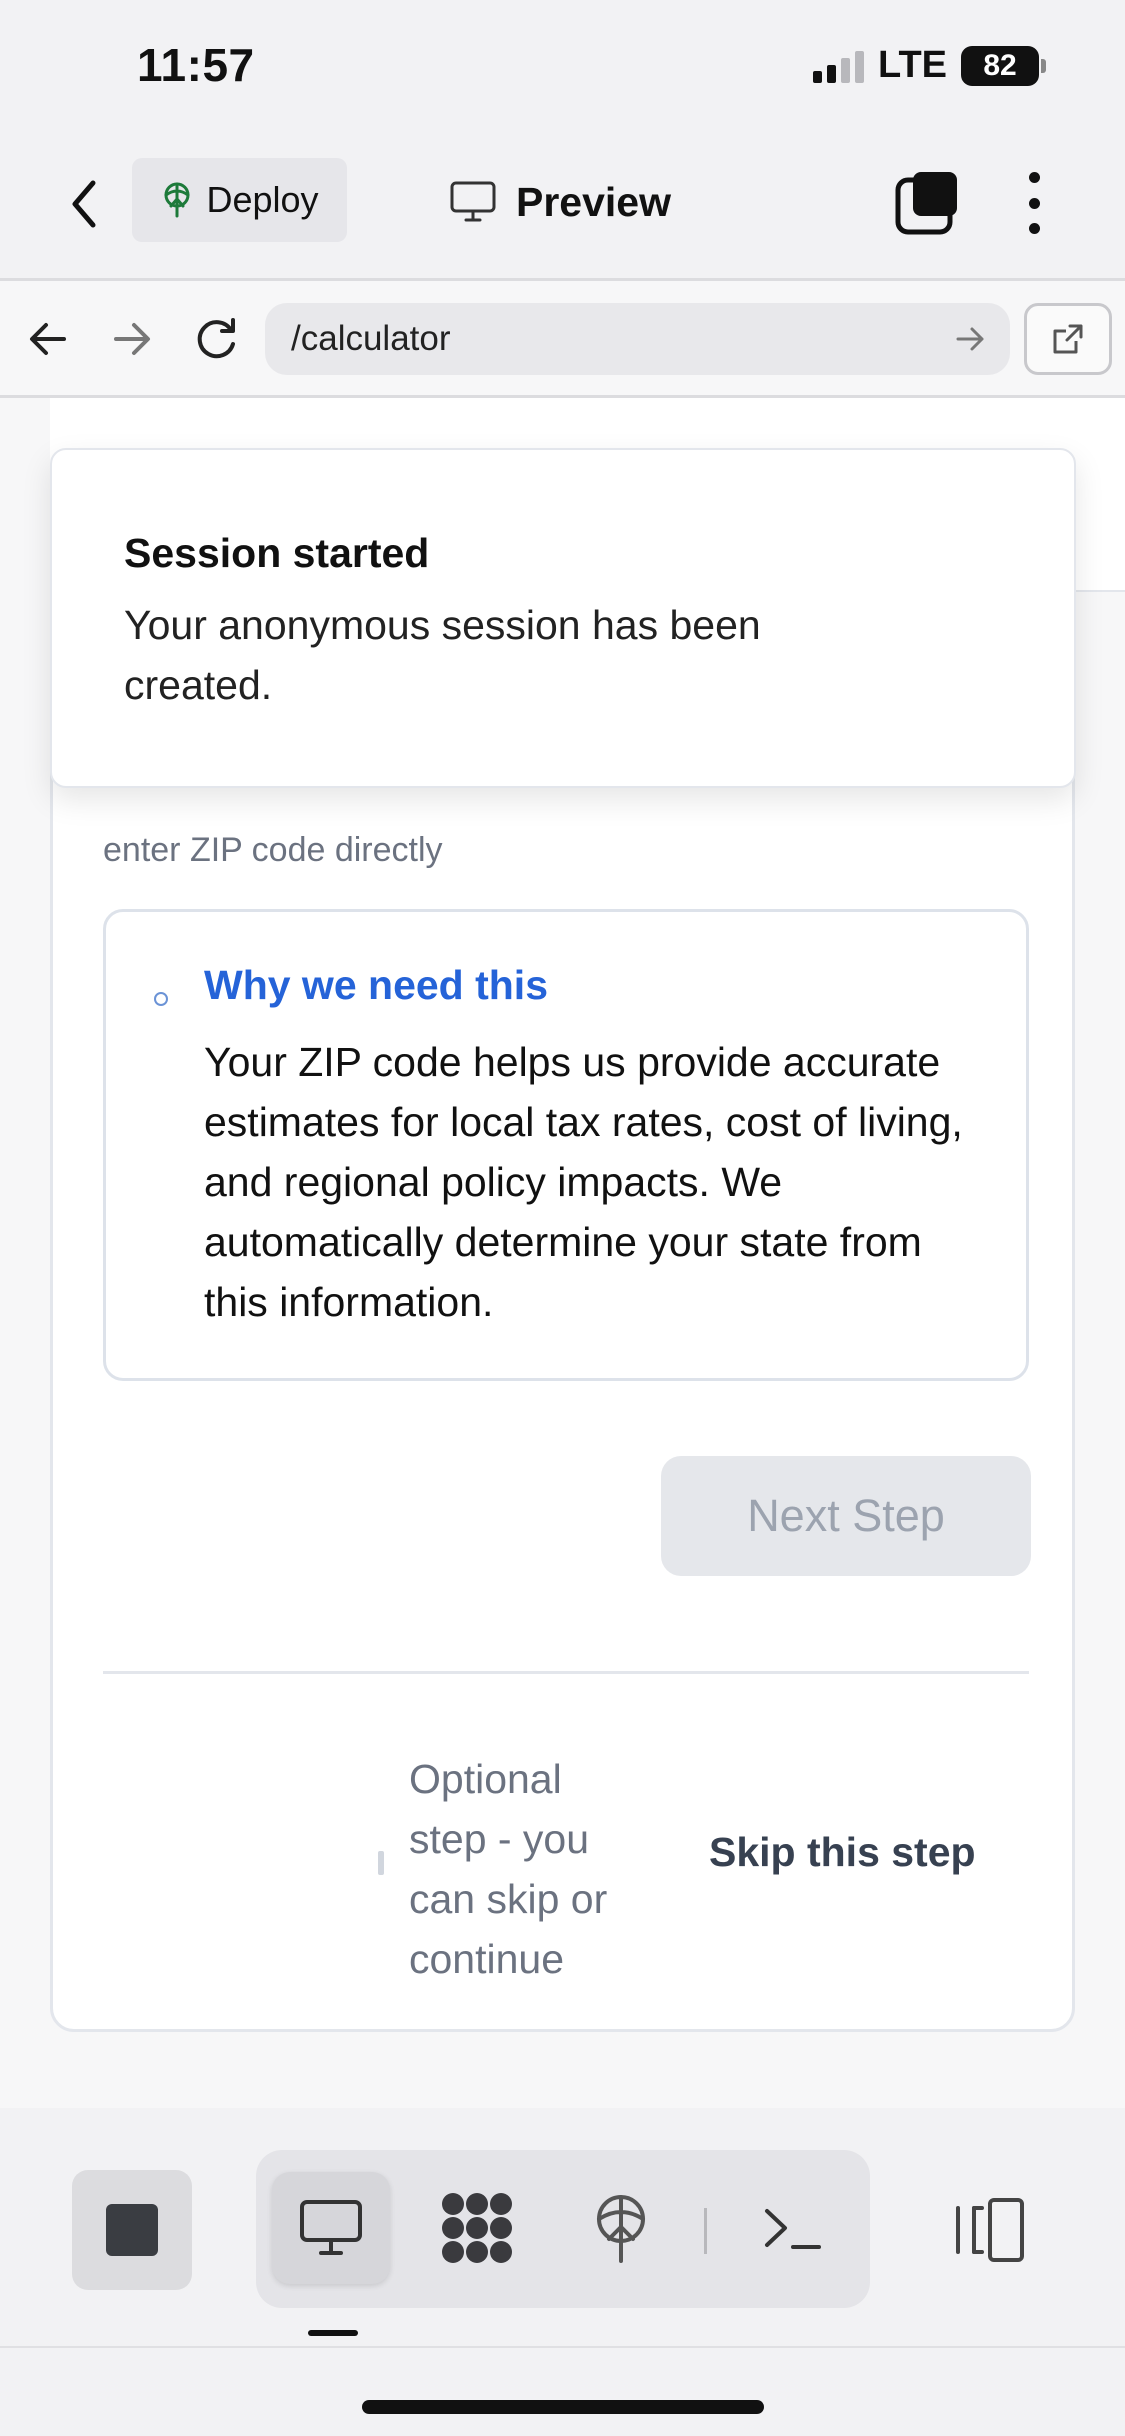  I want to click on stop-button, so click(132, 2230).